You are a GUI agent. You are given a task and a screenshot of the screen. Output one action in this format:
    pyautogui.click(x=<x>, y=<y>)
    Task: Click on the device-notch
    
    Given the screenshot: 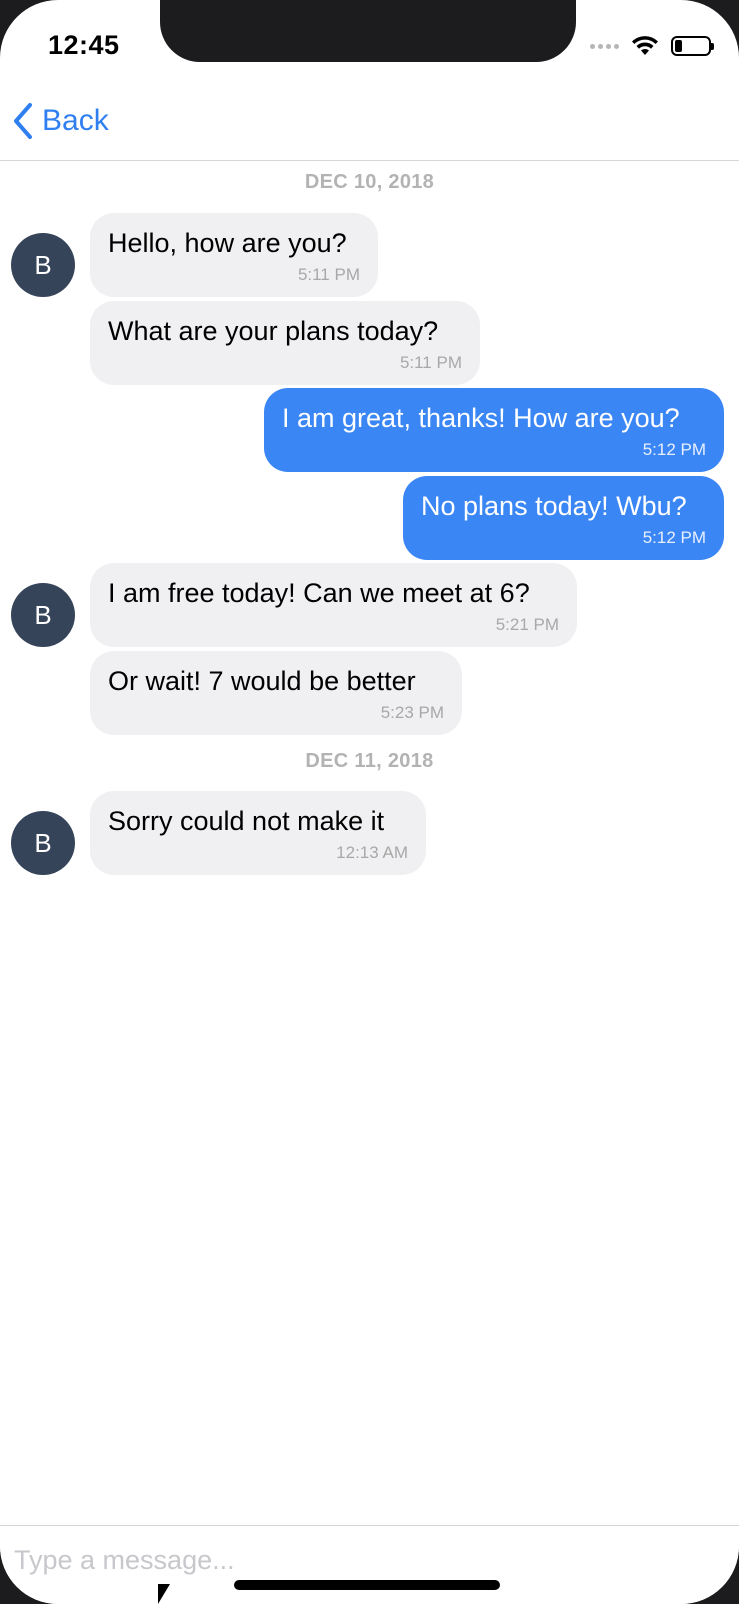 What is the action you would take?
    pyautogui.click(x=368, y=31)
    